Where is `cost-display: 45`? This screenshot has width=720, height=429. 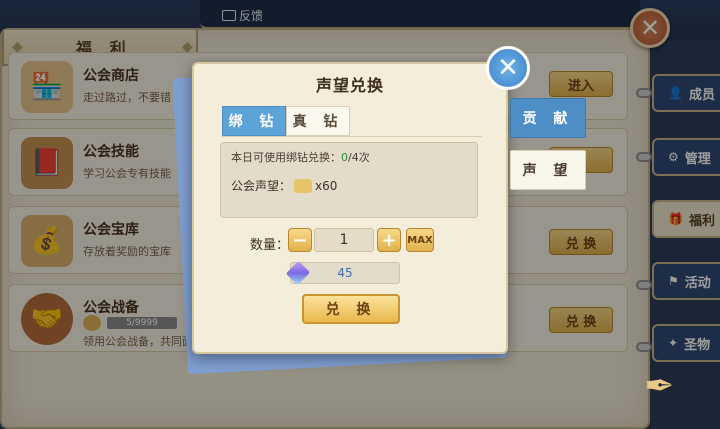 cost-display: 45 is located at coordinates (342, 273).